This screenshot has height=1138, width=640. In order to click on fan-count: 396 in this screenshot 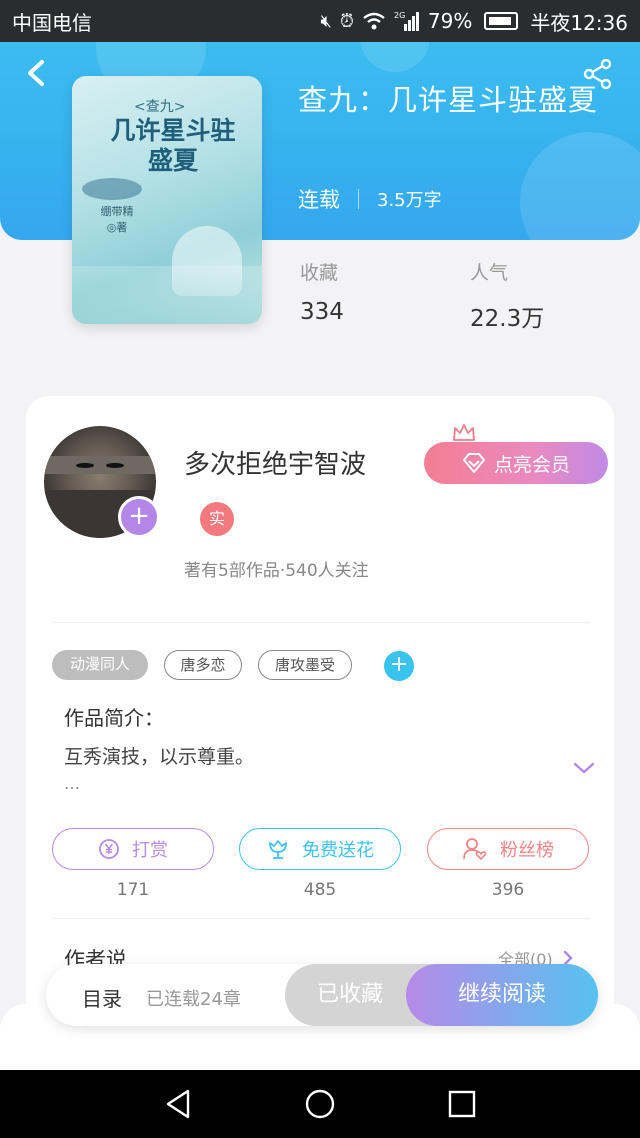, I will do `click(508, 890)`.